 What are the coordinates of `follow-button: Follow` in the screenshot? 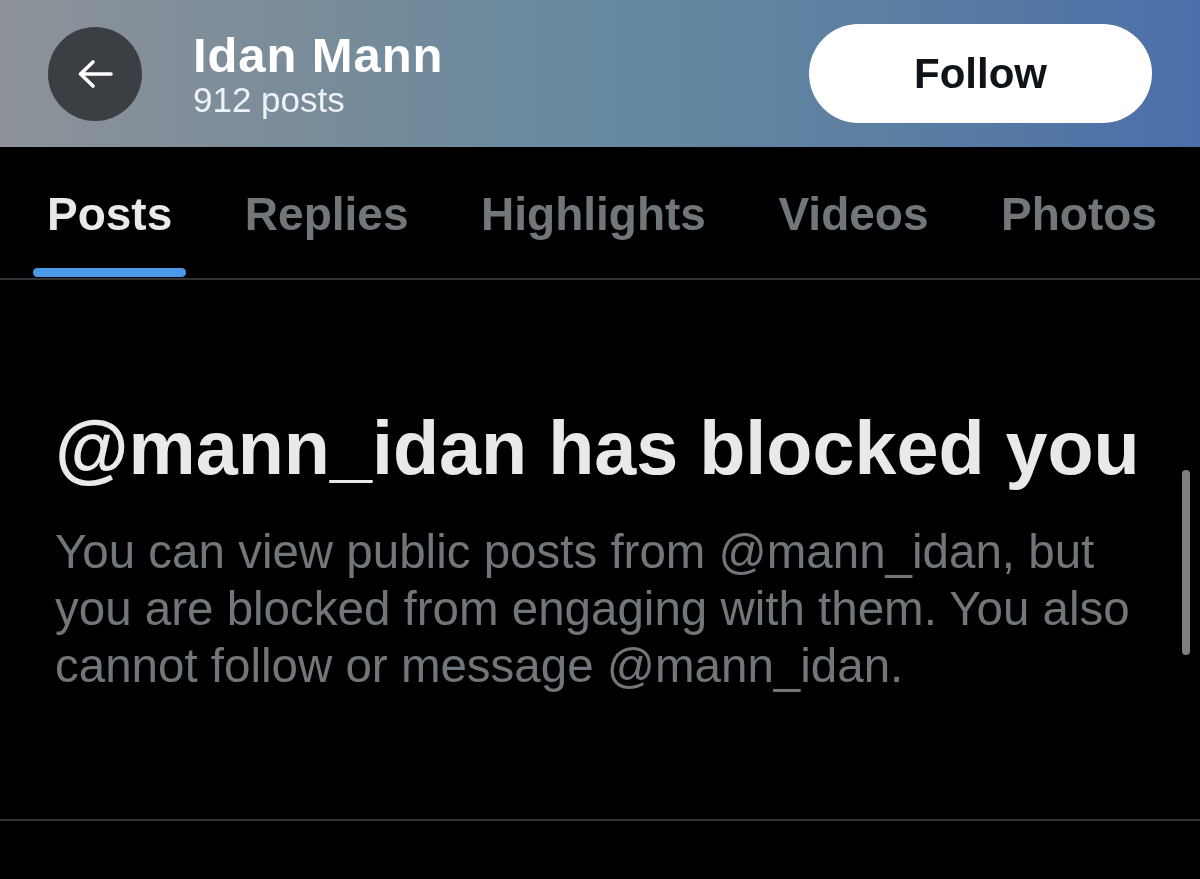 It's located at (980, 73).